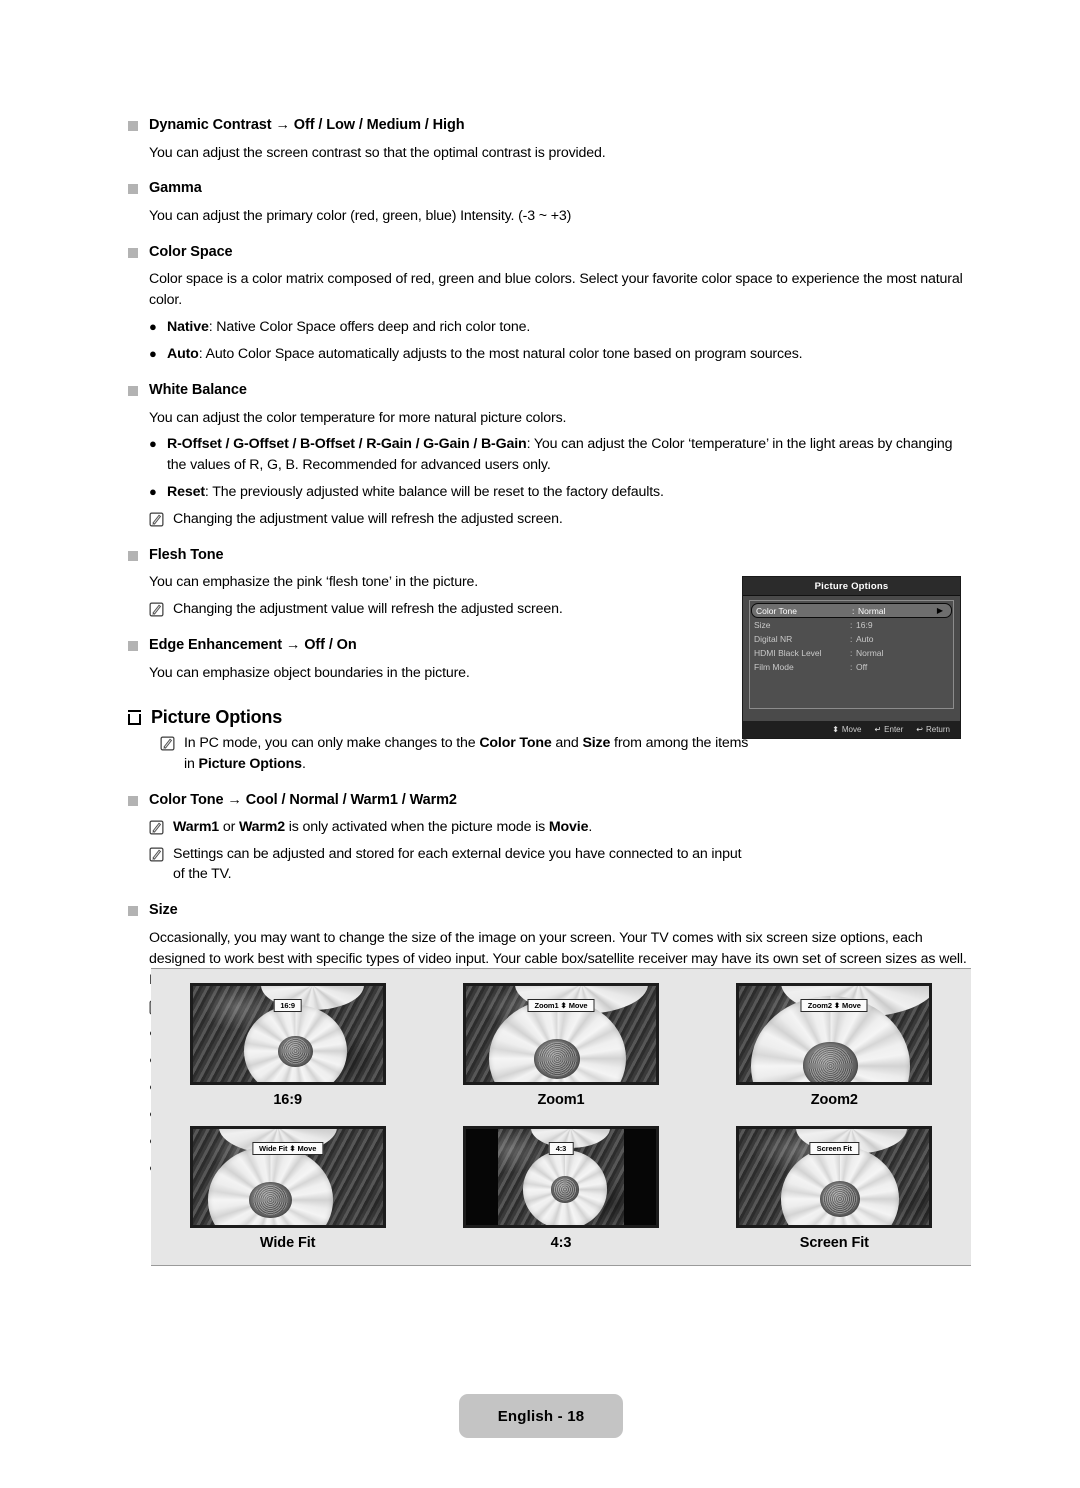 The height and width of the screenshot is (1488, 1080). Describe the element at coordinates (568, 826) in the screenshot. I see `note-bold-movie: Movie` at that location.